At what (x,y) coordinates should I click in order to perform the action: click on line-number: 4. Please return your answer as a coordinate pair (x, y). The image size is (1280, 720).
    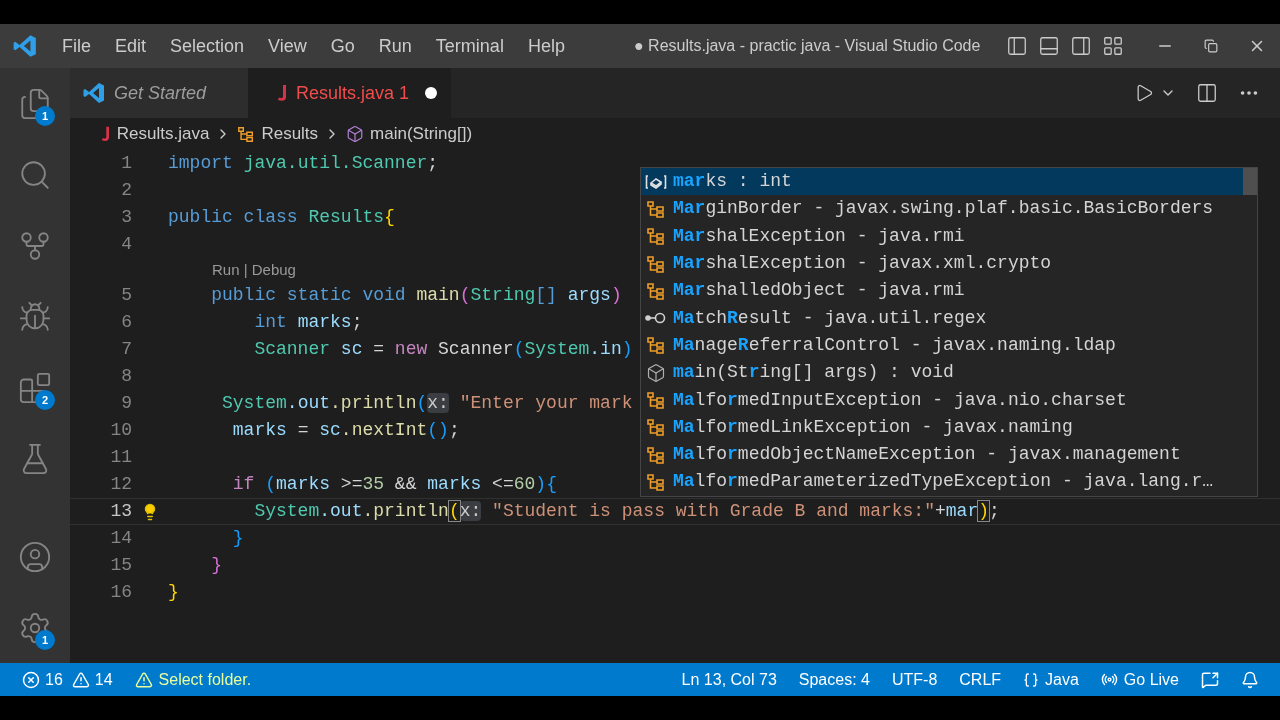
    Looking at the image, I should click on (126, 244).